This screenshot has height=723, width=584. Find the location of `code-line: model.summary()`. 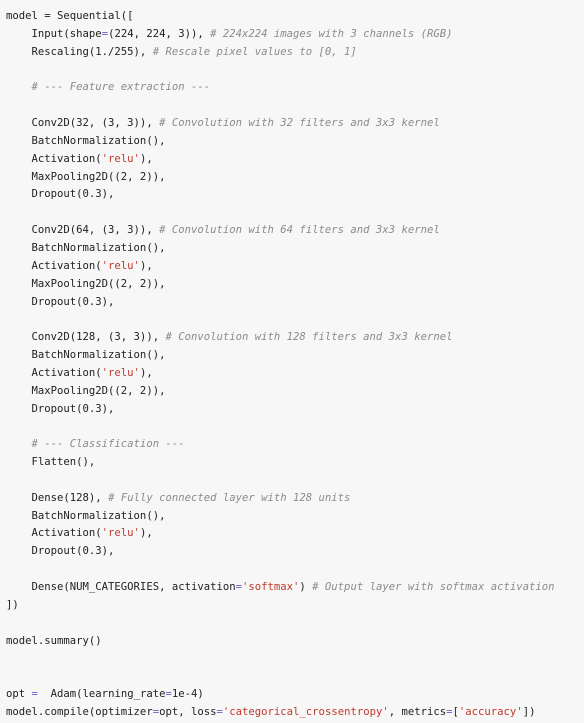

code-line: model.summary() is located at coordinates (295, 642).